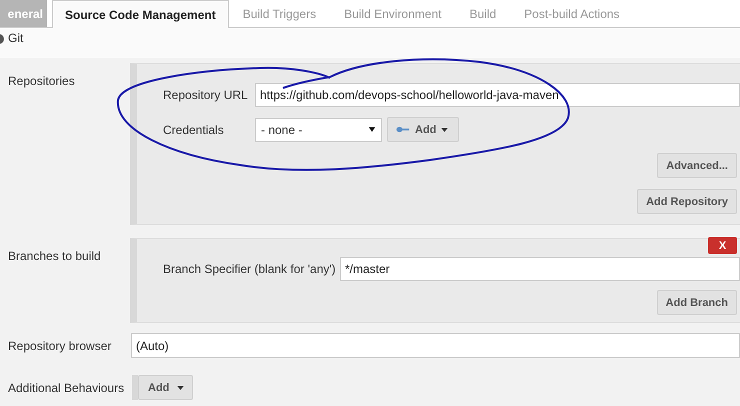  Describe the element at coordinates (205, 95) in the screenshot. I see `field-label: Repository URL` at that location.